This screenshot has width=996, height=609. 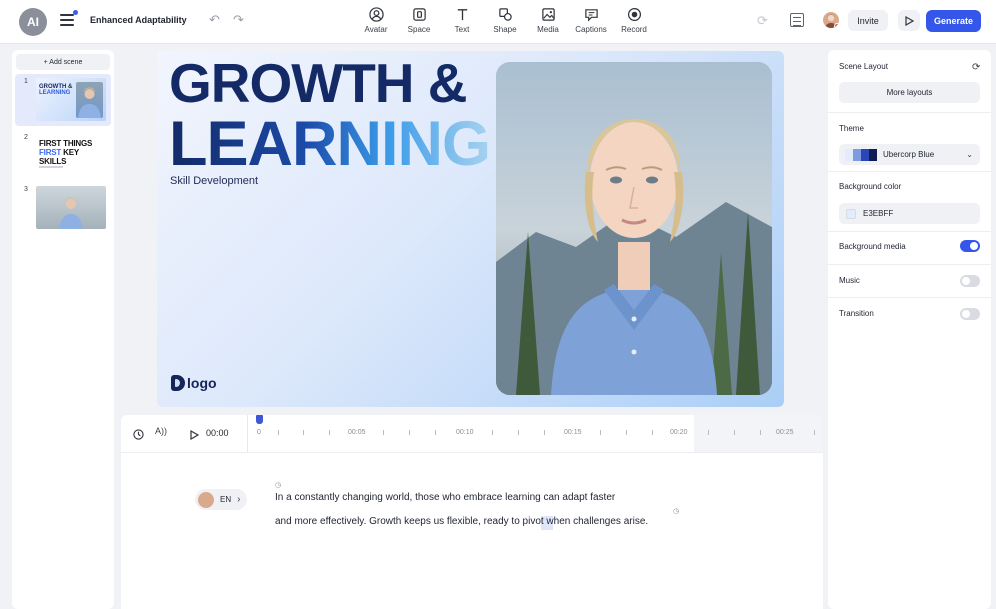 I want to click on tool-label: Record, so click(x=634, y=29).